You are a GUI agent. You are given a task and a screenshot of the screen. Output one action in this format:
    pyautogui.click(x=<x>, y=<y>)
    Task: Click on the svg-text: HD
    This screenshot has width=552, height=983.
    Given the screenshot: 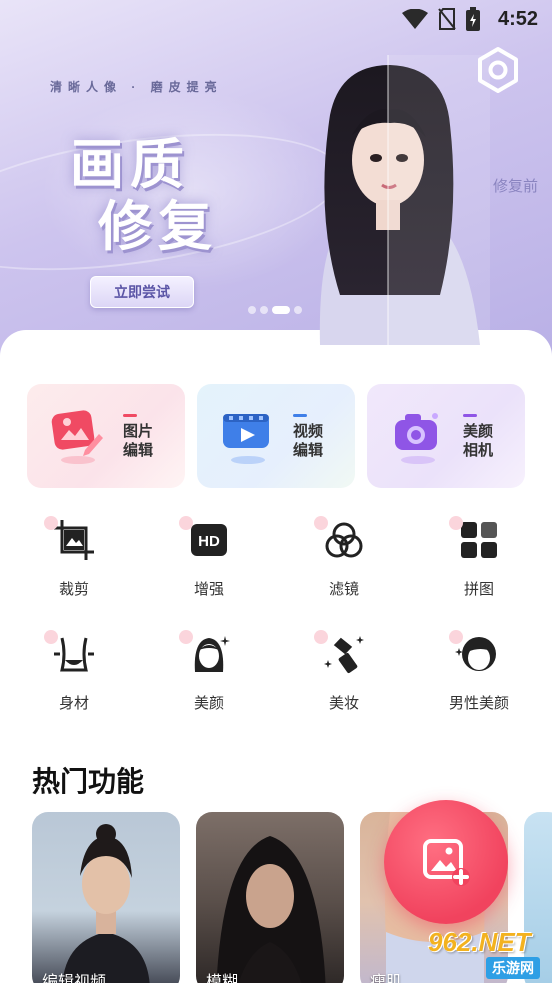 What is the action you would take?
    pyautogui.click(x=209, y=541)
    